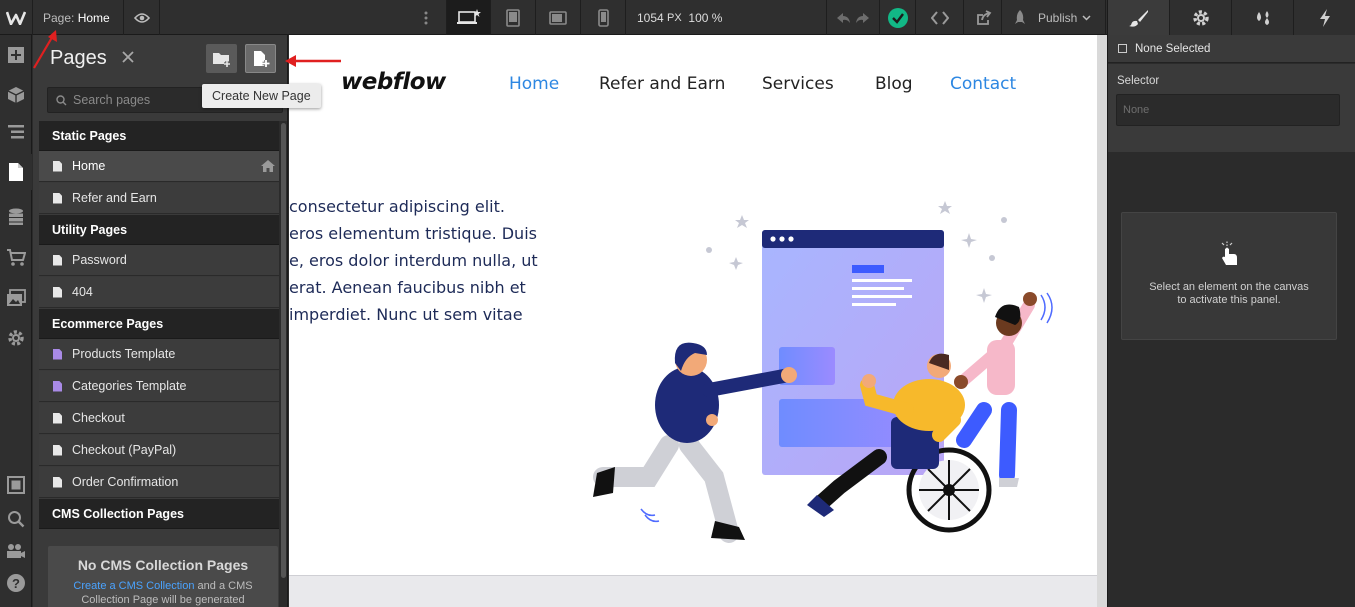 The width and height of the screenshot is (1355, 607). I want to click on publish-button: Publish, so click(1054, 17).